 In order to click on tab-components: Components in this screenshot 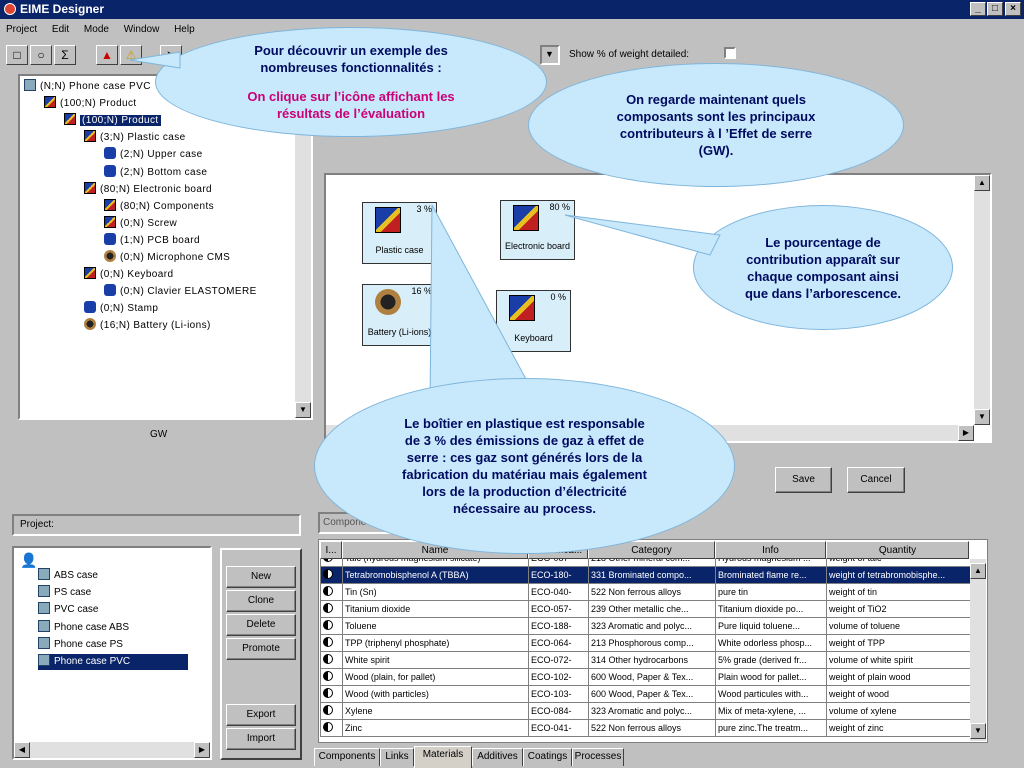, I will do `click(347, 757)`.